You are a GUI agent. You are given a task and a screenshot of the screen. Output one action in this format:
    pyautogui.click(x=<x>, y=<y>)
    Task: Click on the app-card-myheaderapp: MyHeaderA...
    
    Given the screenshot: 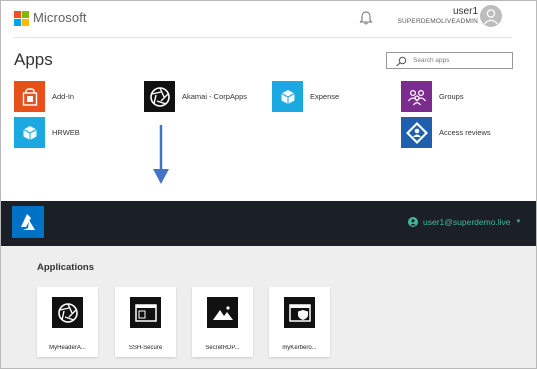 What is the action you would take?
    pyautogui.click(x=67, y=322)
    